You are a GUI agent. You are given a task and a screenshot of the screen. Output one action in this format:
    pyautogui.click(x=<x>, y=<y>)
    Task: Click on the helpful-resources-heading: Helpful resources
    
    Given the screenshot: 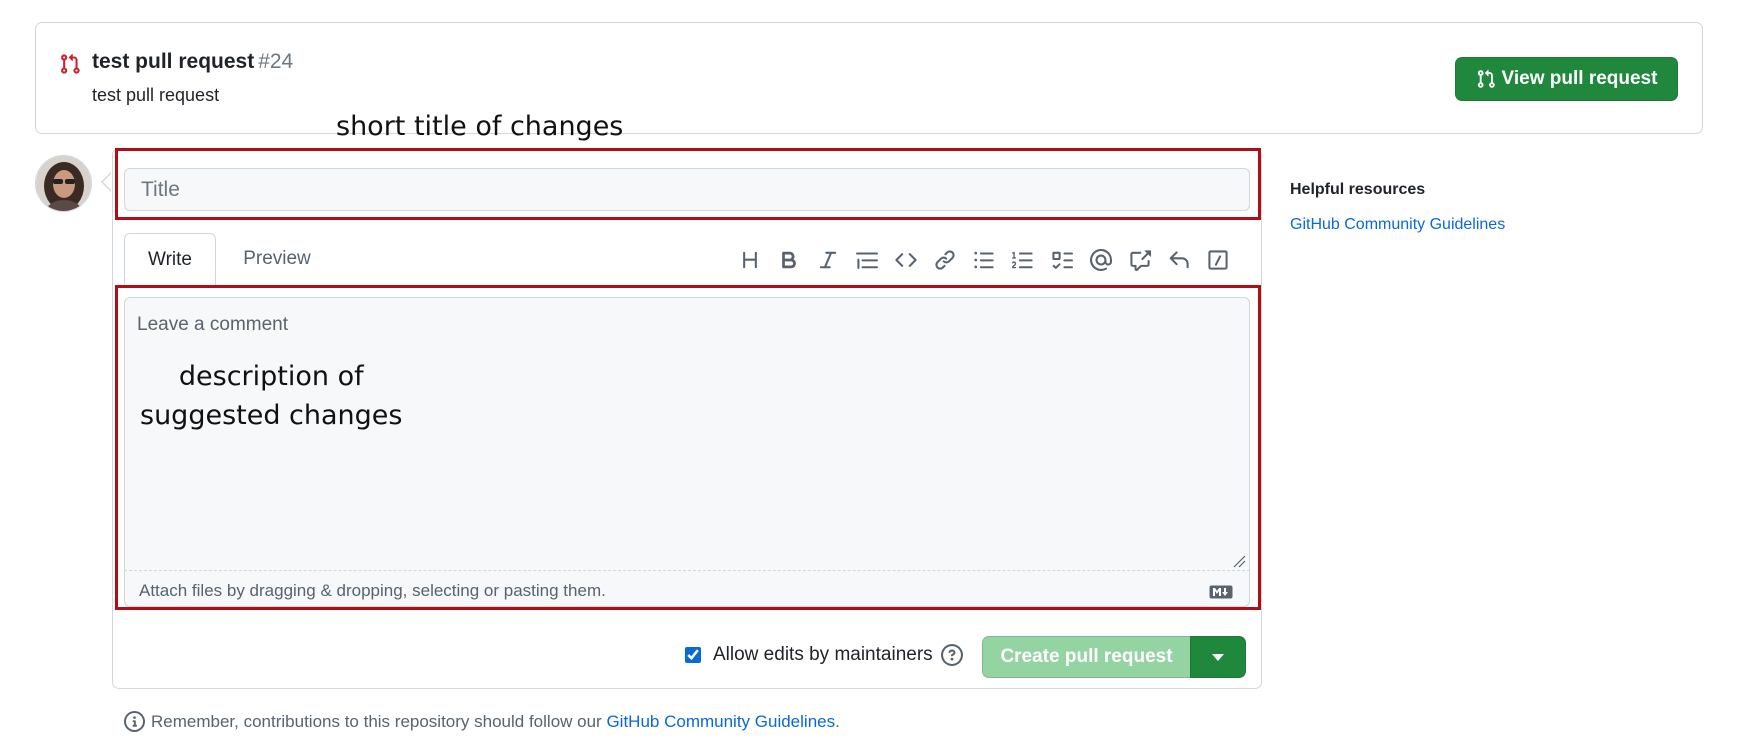 What is the action you would take?
    pyautogui.click(x=1358, y=189)
    